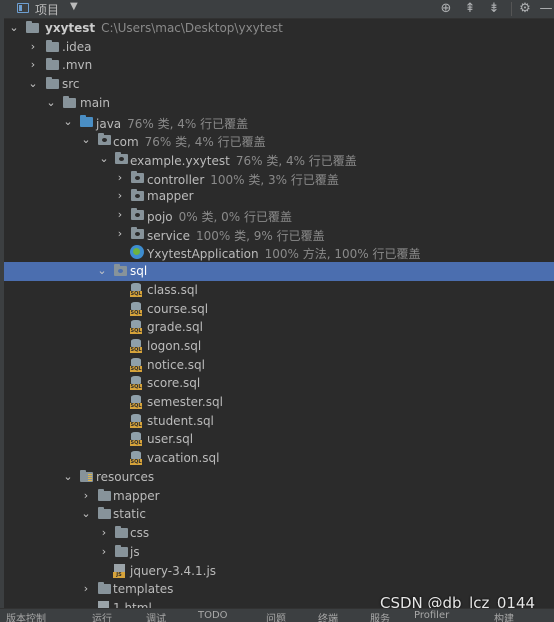 This screenshot has height=622, width=554. What do you see at coordinates (47, 9) in the screenshot?
I see `panel-title: 项目` at bounding box center [47, 9].